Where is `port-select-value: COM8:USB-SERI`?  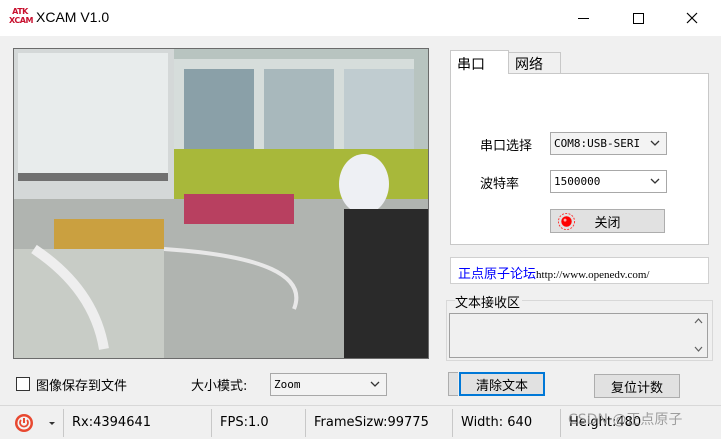
port-select-value: COM8:USB-SERI is located at coordinates (597, 143).